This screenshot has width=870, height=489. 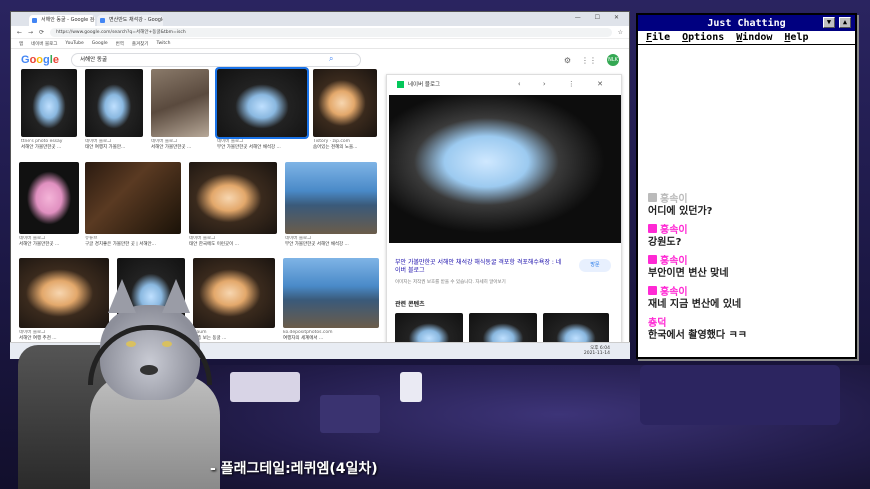 I want to click on maximize-icon: ▲, so click(x=845, y=22).